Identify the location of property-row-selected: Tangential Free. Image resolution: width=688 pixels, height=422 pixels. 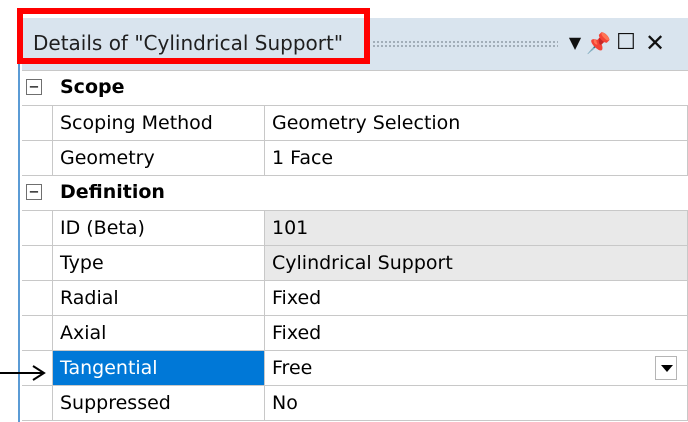
(355, 368).